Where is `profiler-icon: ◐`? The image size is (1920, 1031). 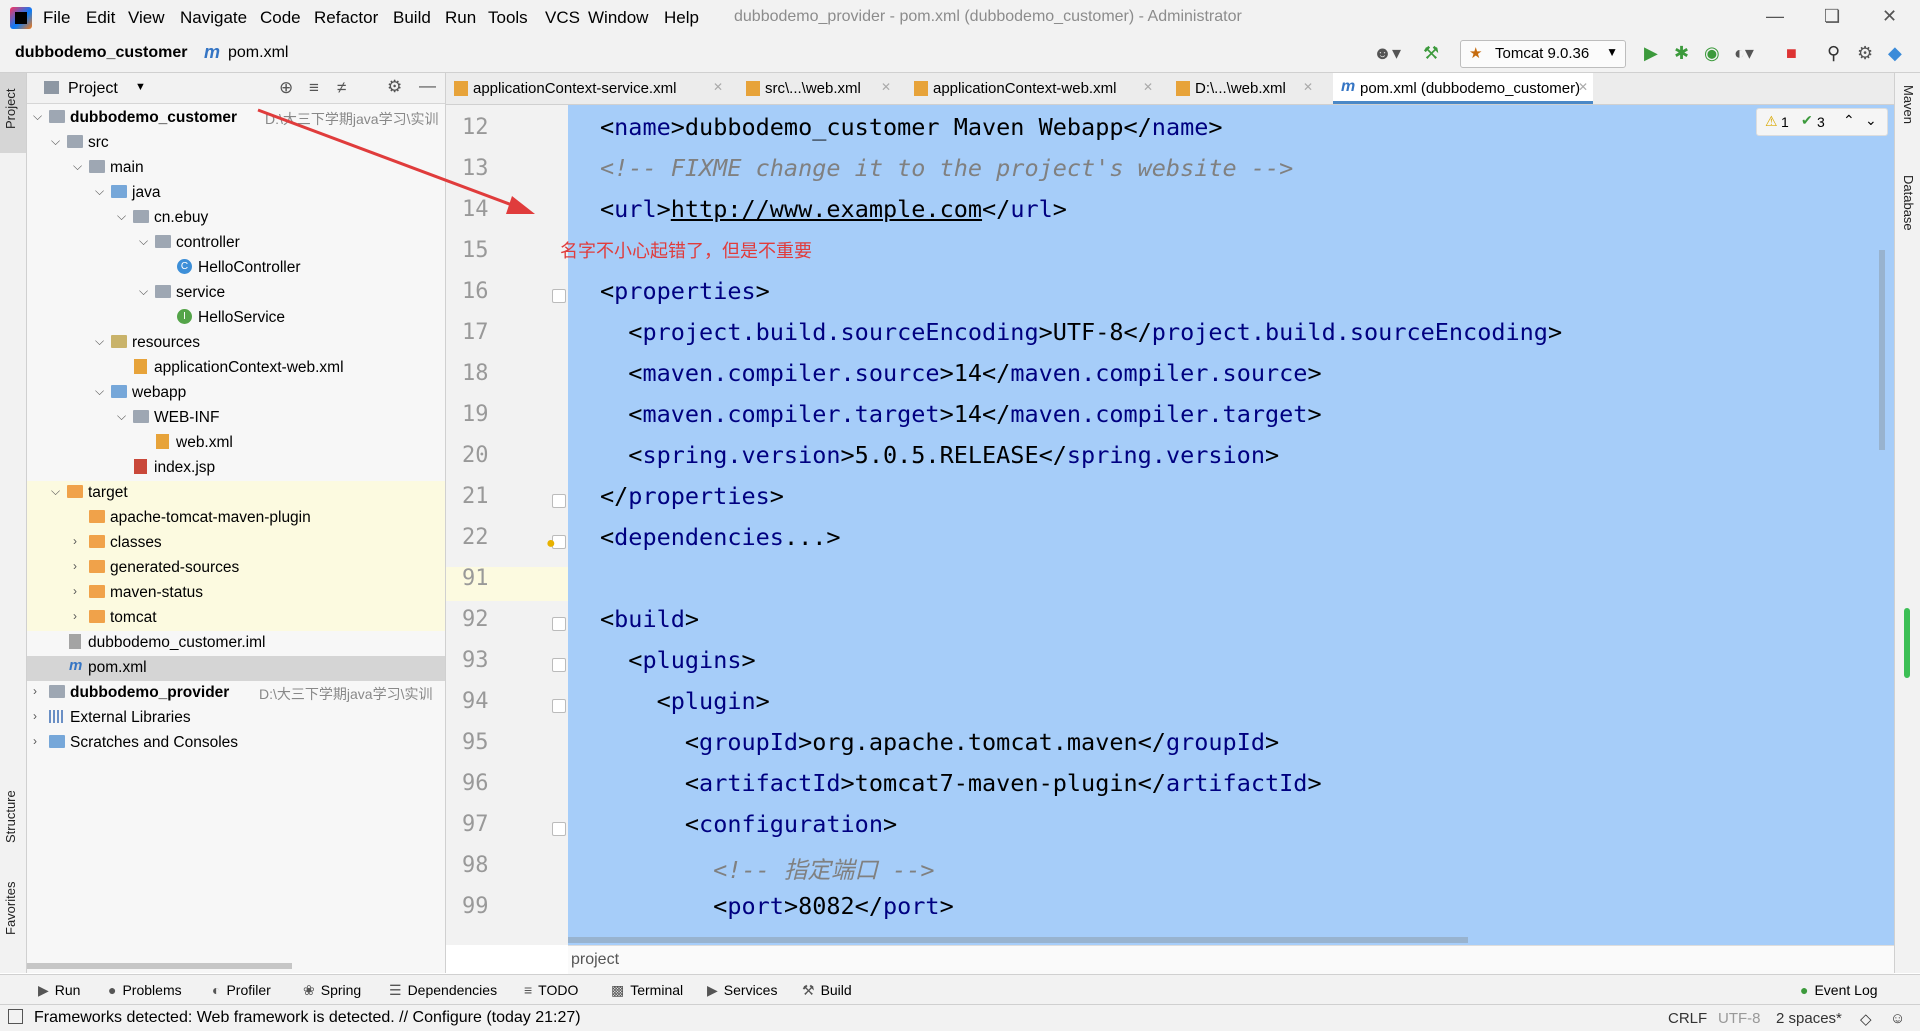 profiler-icon: ◐ is located at coordinates (216, 990).